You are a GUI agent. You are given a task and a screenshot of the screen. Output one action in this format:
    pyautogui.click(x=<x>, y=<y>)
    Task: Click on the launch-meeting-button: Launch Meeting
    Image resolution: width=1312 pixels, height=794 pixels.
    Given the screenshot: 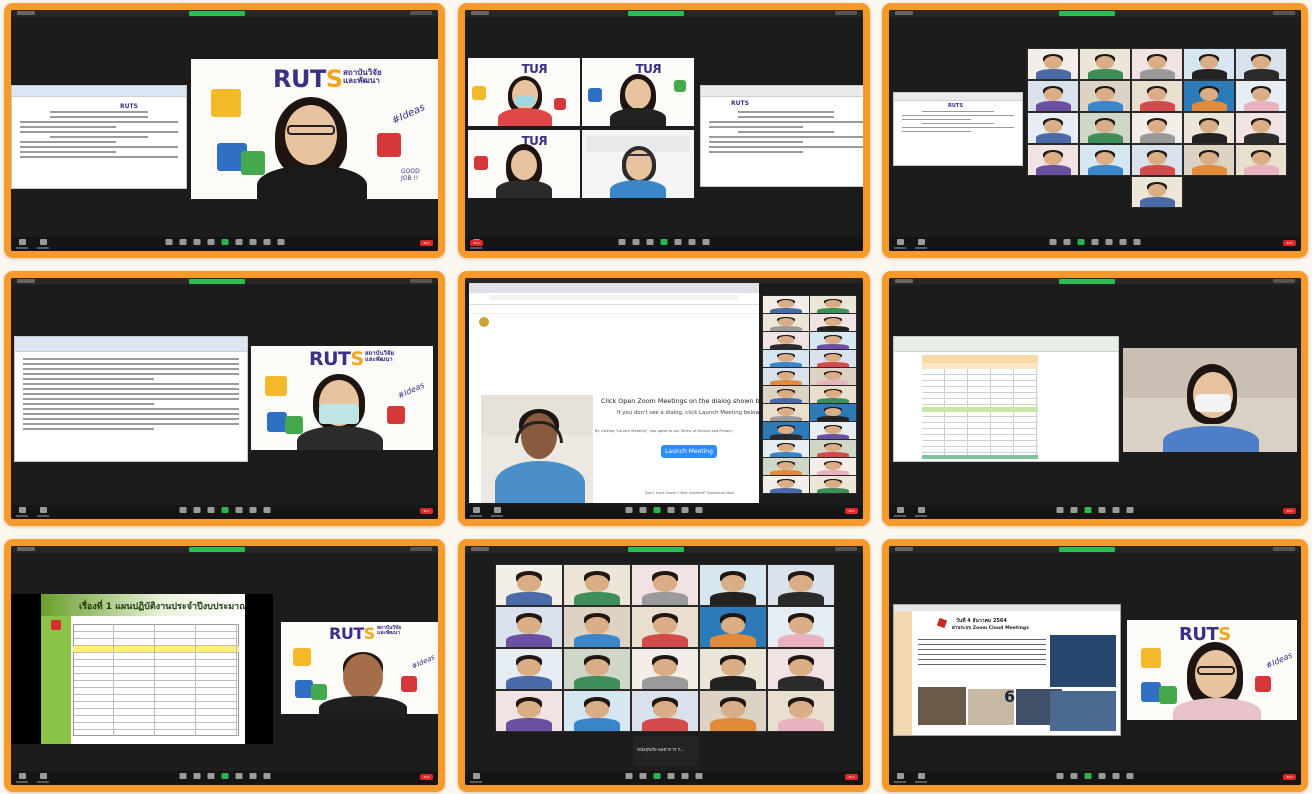 What is the action you would take?
    pyautogui.click(x=689, y=451)
    